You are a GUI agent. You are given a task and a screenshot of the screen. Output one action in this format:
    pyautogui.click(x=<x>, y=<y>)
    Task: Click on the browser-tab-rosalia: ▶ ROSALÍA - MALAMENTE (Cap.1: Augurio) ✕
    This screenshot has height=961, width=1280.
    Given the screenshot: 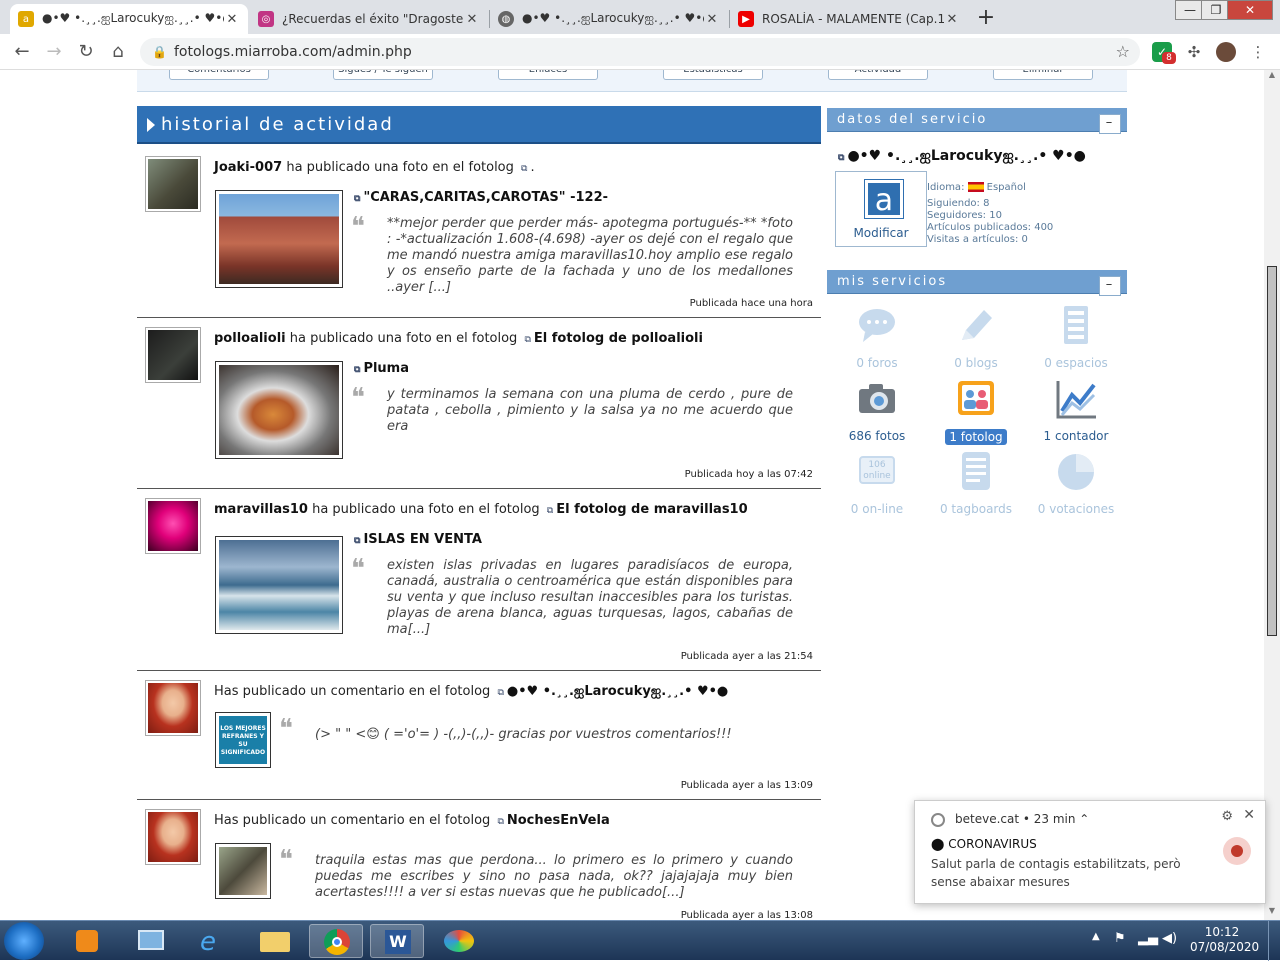 What is the action you would take?
    pyautogui.click(x=849, y=19)
    